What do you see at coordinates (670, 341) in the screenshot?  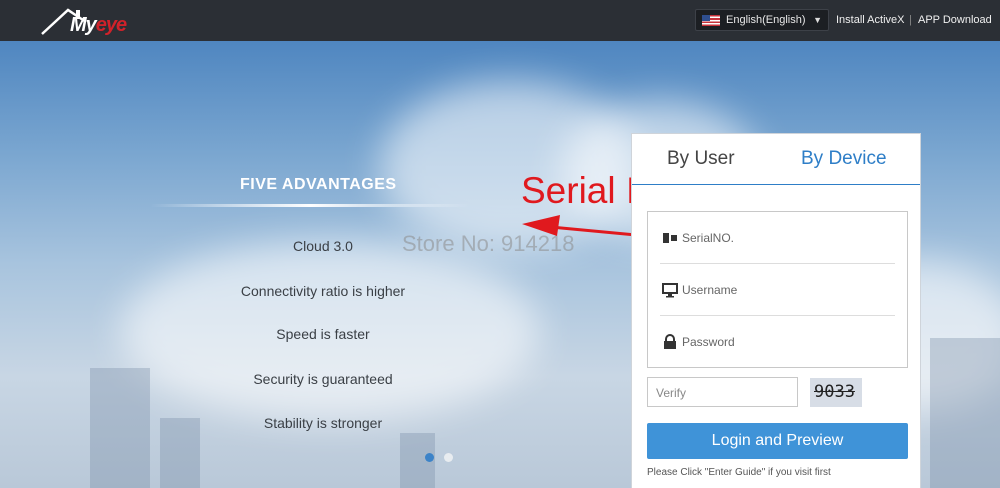 I see `lock-icon` at bounding box center [670, 341].